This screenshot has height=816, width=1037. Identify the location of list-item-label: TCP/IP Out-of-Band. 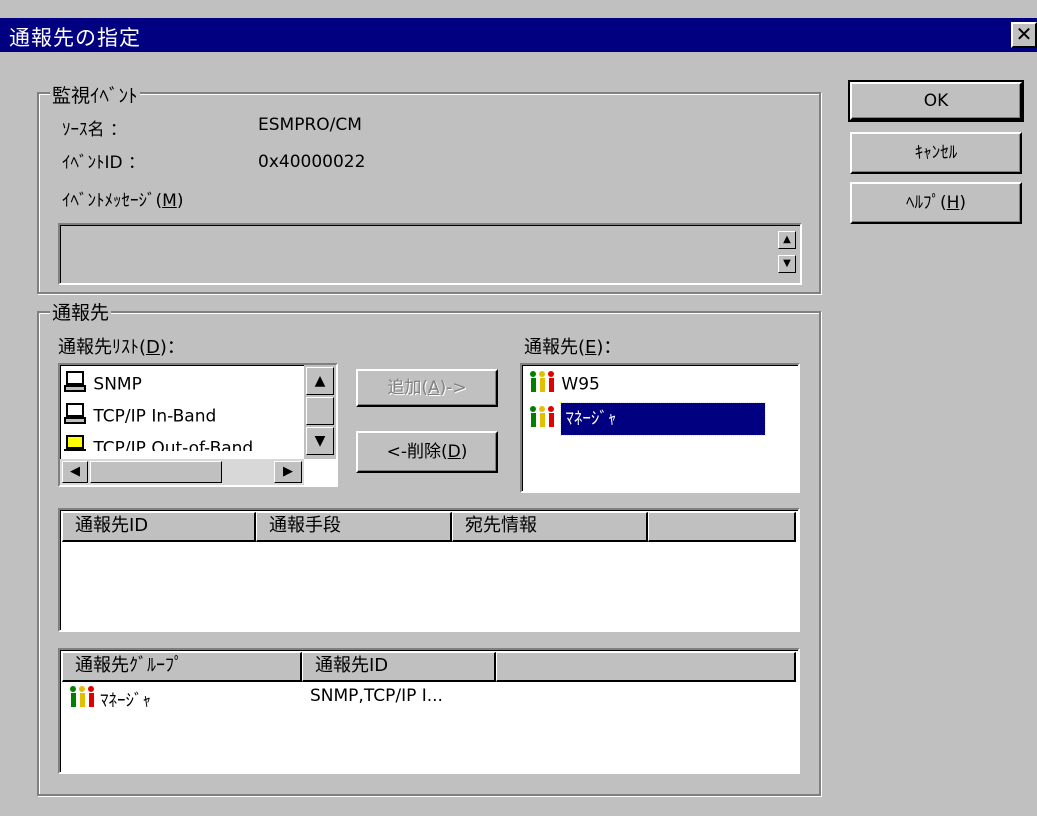
(173, 445).